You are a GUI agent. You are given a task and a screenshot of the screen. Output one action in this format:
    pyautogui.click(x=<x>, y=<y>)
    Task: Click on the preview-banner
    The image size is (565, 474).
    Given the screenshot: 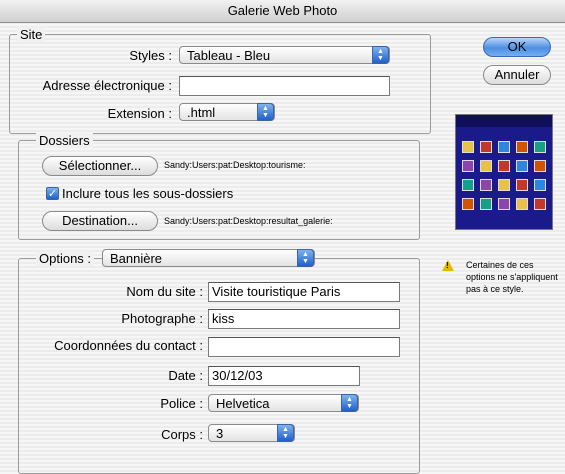 What is the action you would take?
    pyautogui.click(x=504, y=121)
    